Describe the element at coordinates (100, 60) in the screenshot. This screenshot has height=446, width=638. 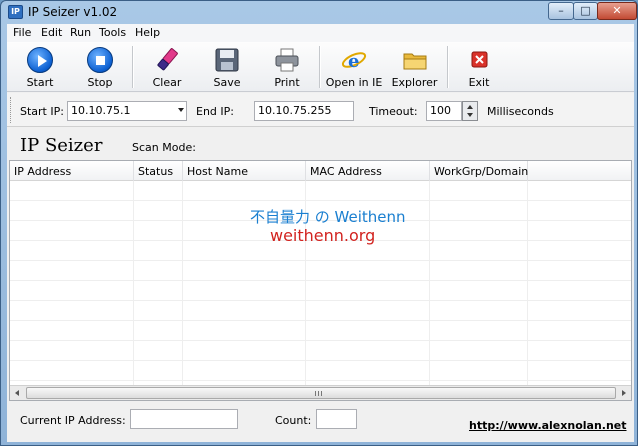
I see `stop-icon` at that location.